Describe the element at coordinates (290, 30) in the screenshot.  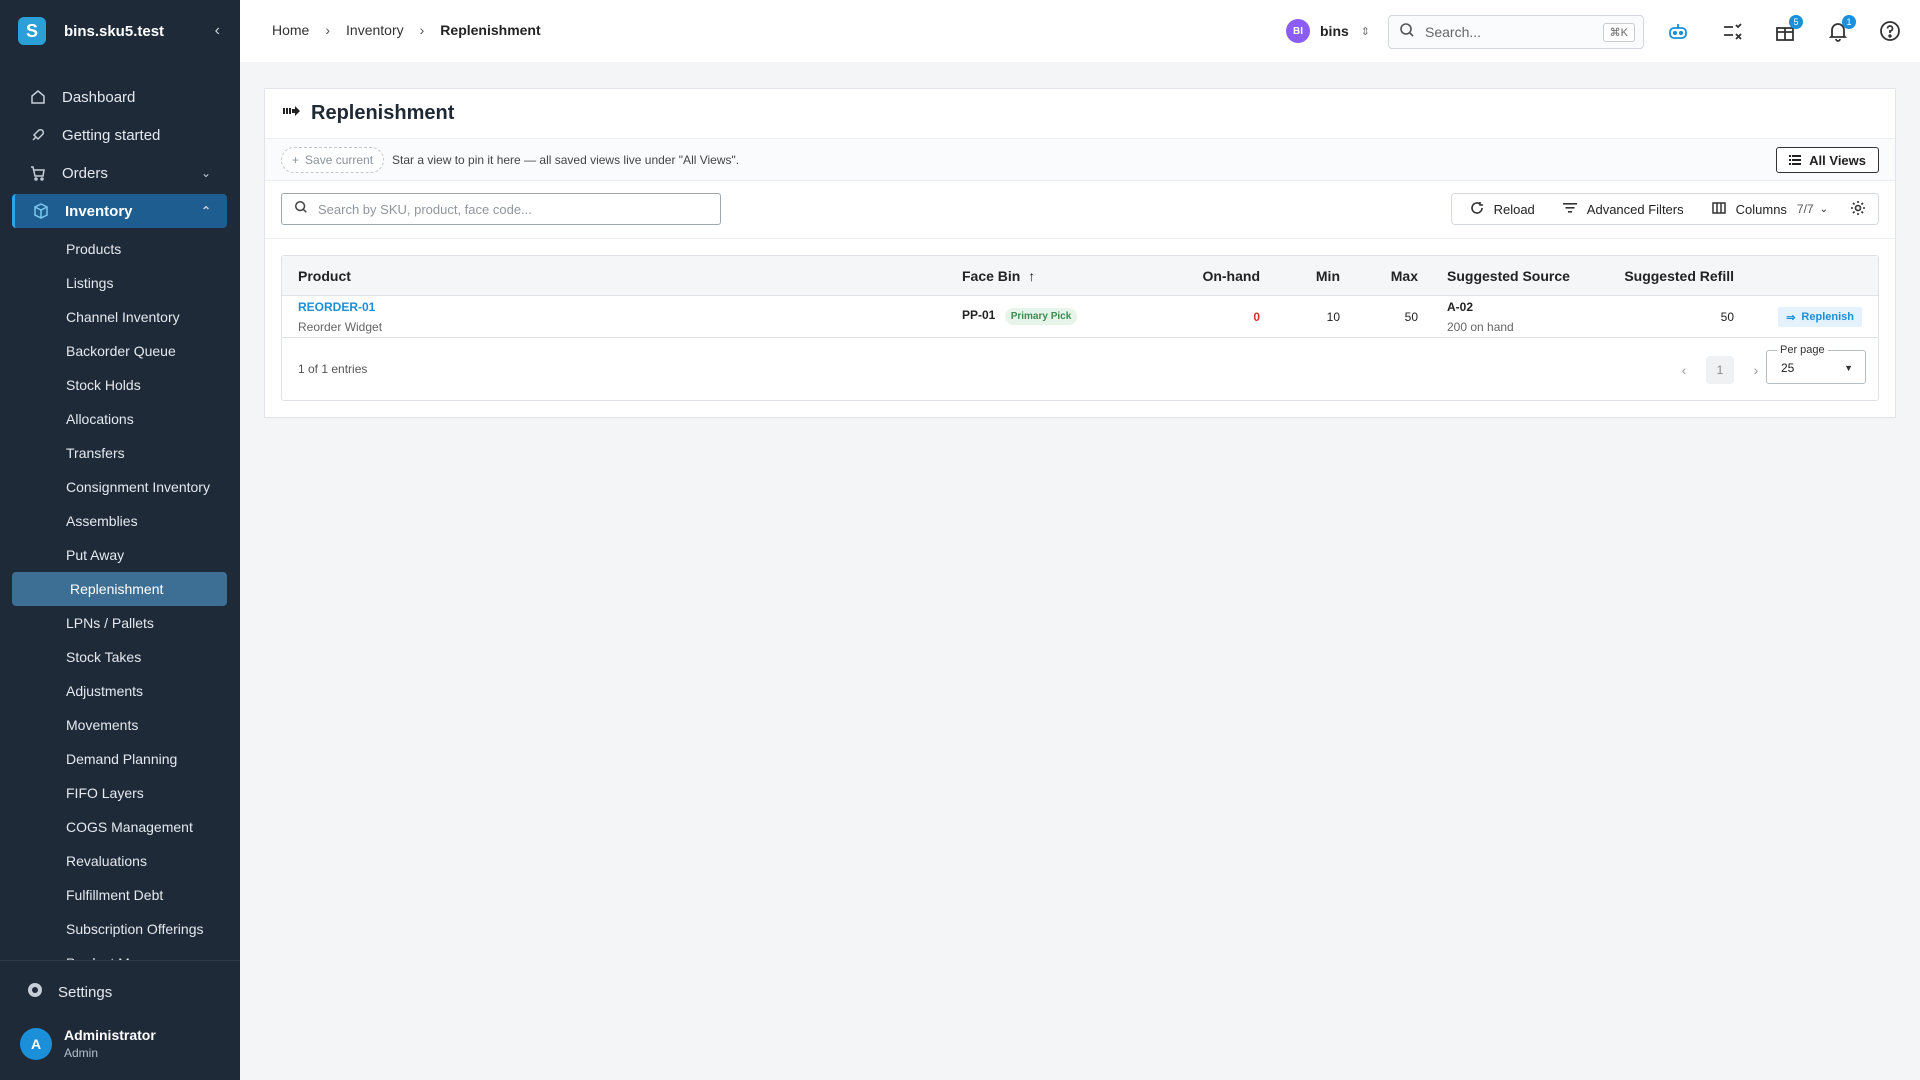
I see `breadcrumb-home: Home` at that location.